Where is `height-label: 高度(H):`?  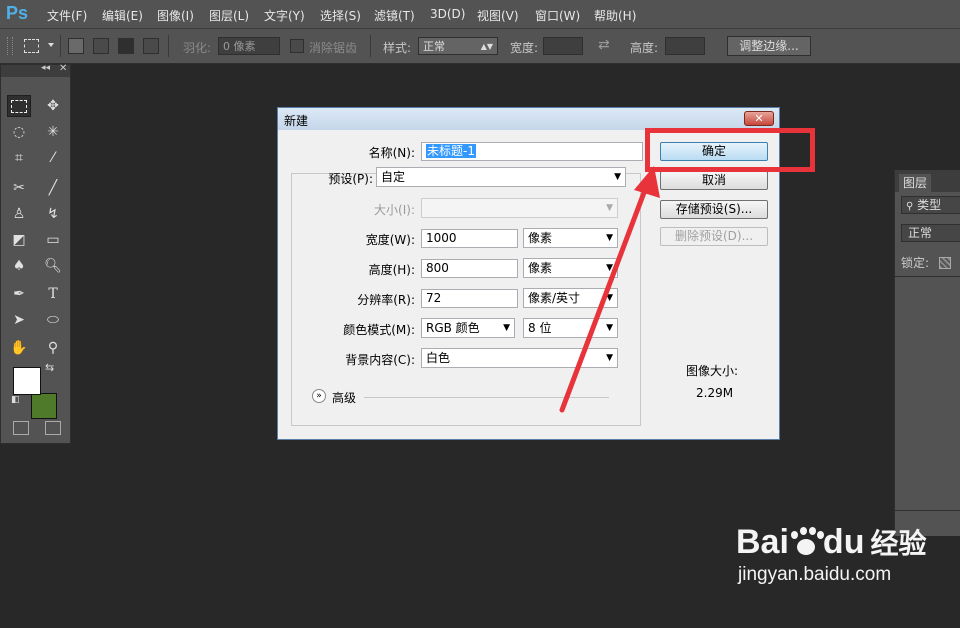
height-label: 高度(H): is located at coordinates (391, 270).